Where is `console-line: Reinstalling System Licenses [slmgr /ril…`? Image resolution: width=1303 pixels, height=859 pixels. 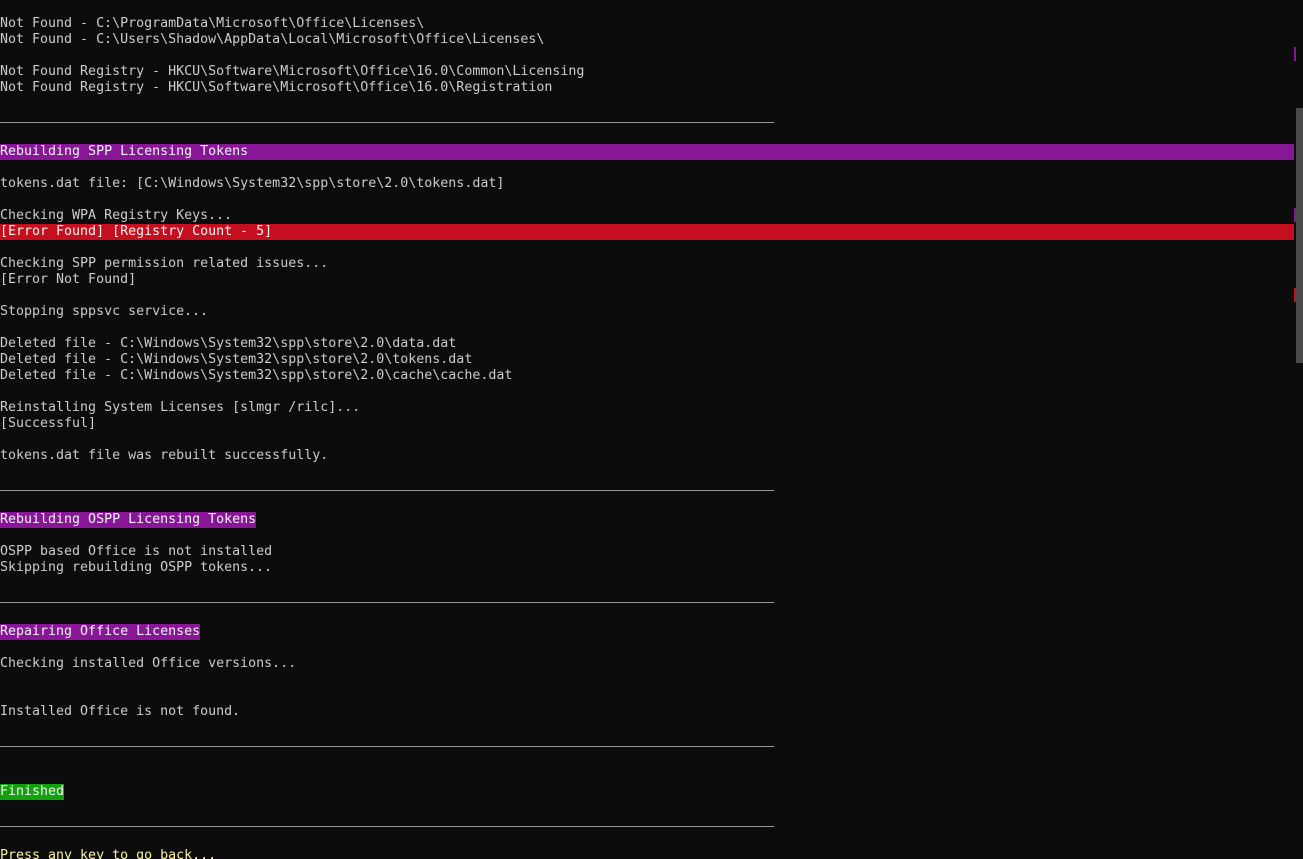 console-line: Reinstalling System Licenses [slmgr /ril… is located at coordinates (180, 407).